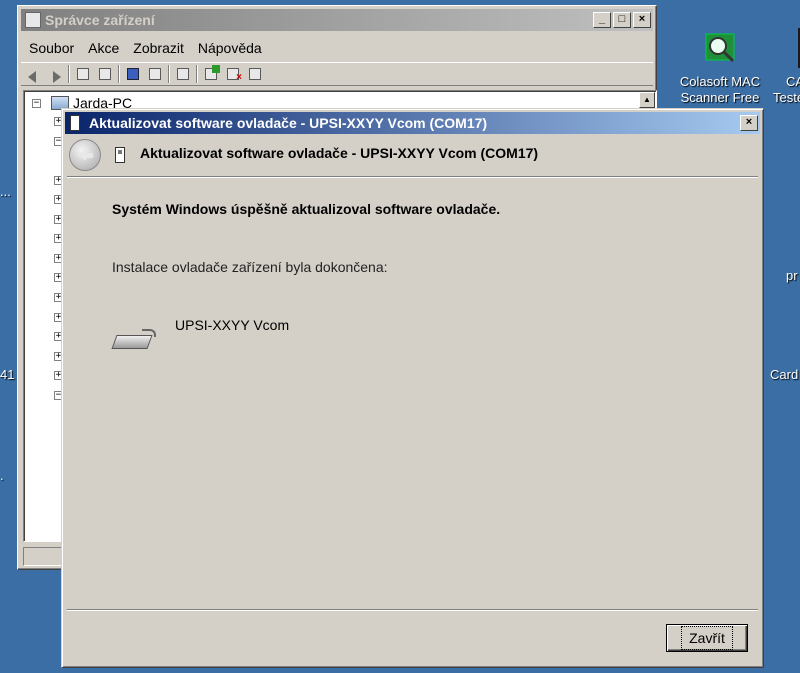  What do you see at coordinates (647, 100) in the screenshot?
I see `scroll-up-arrow: ▲` at bounding box center [647, 100].